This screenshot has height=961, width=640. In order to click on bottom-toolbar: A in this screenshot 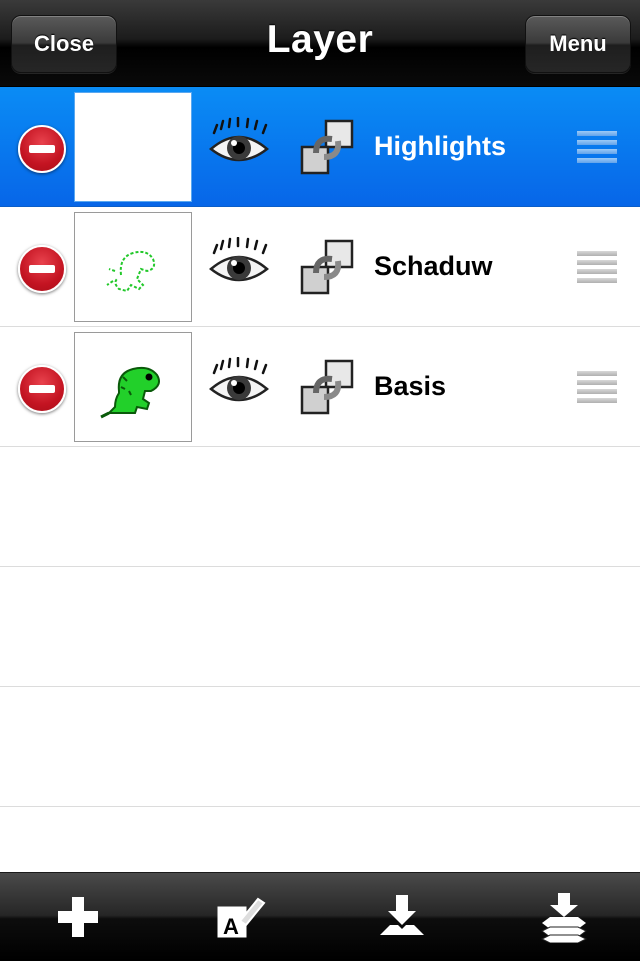, I will do `click(320, 916)`.